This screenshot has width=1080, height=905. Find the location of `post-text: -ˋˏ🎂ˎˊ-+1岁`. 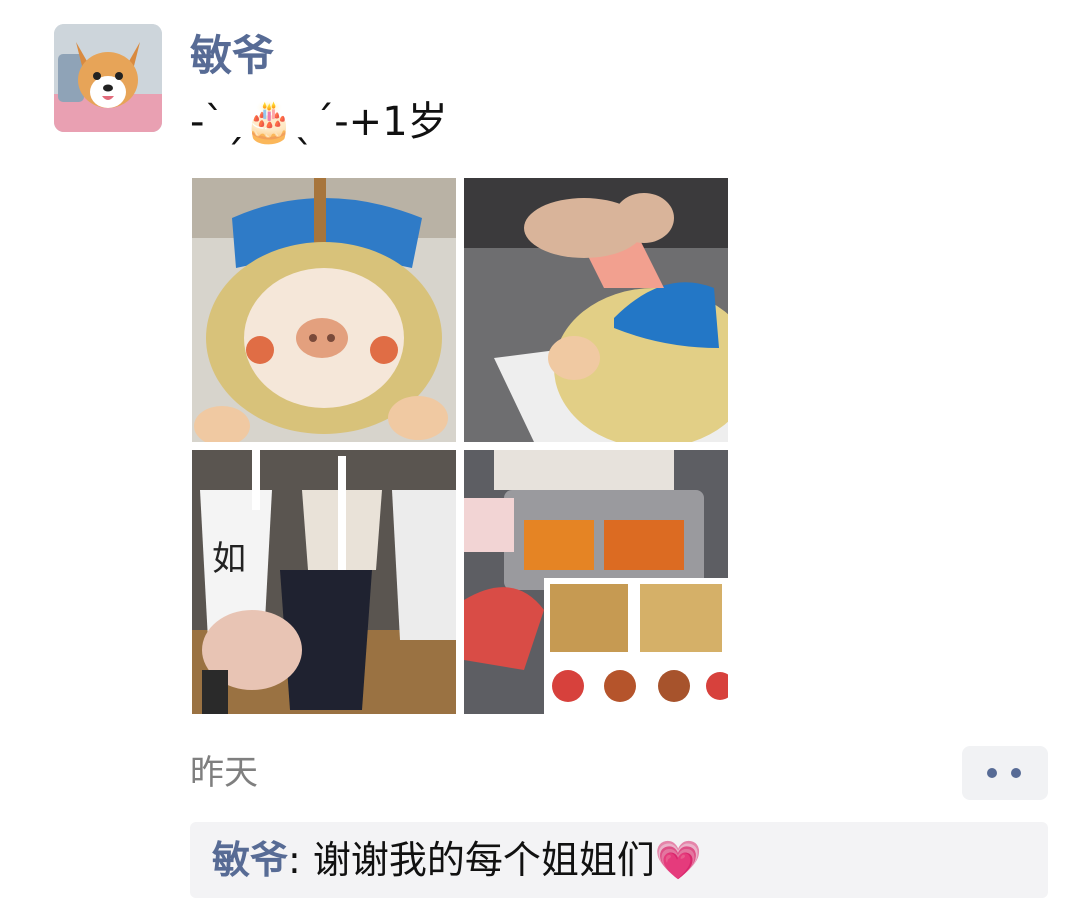

post-text: -ˋˏ🎂ˎˊ-+1岁 is located at coordinates (319, 122).